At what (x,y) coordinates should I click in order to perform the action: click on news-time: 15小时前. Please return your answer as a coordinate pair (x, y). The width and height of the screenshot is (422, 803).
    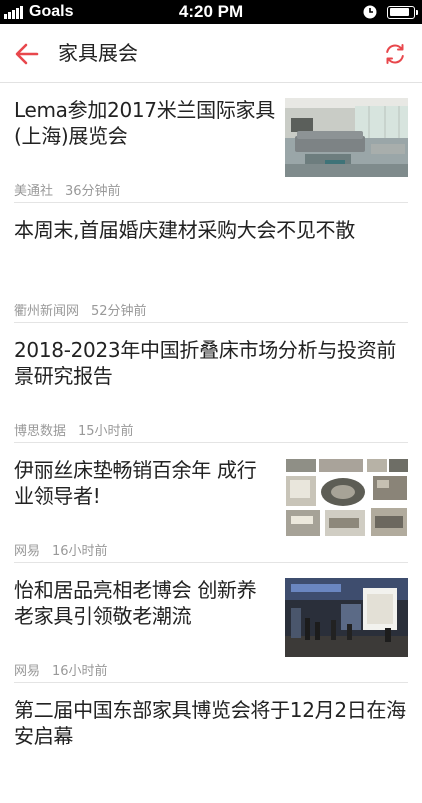
    Looking at the image, I should click on (106, 431).